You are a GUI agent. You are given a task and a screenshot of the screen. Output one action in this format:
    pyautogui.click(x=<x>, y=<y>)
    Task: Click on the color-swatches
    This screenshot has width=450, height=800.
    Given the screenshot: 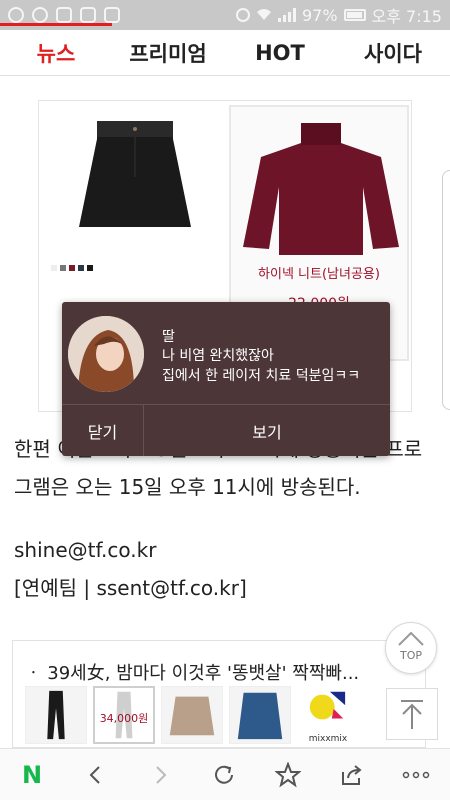 What is the action you would take?
    pyautogui.click(x=72, y=268)
    